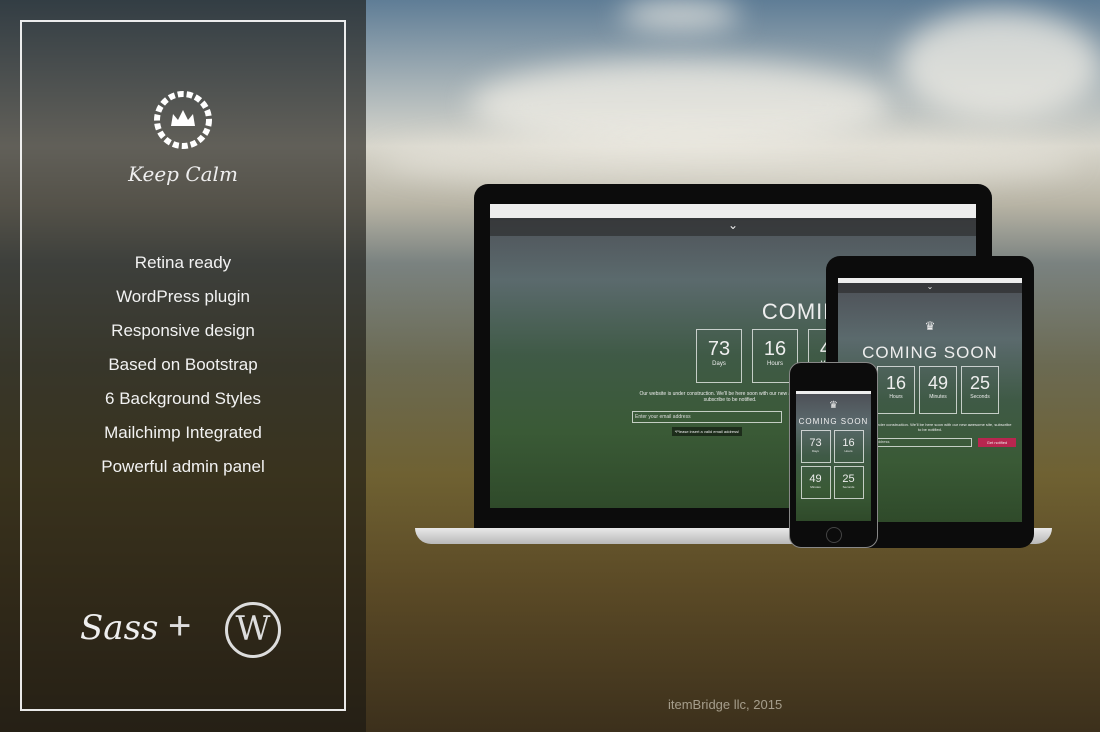 The width and height of the screenshot is (1100, 732). What do you see at coordinates (834, 535) in the screenshot?
I see `home-button` at bounding box center [834, 535].